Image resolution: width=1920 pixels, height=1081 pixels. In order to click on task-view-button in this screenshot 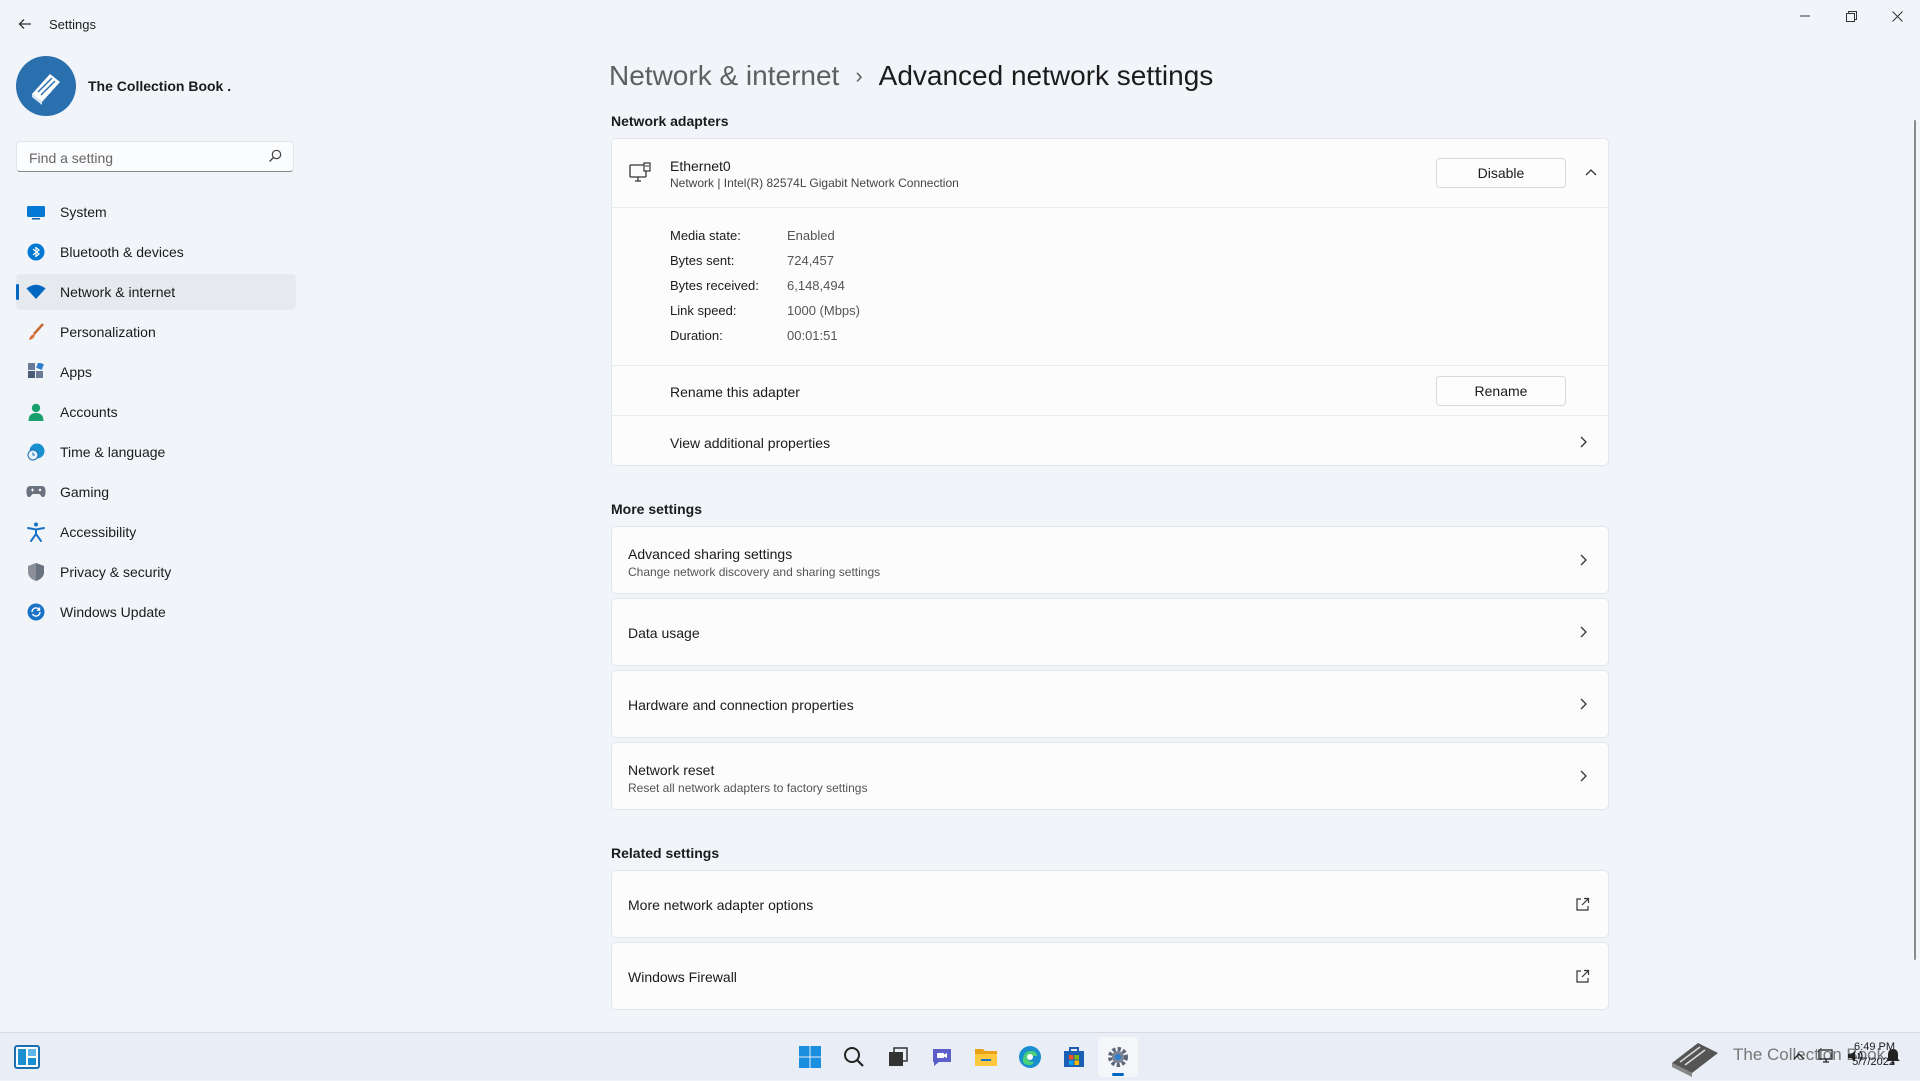, I will do `click(898, 1057)`.